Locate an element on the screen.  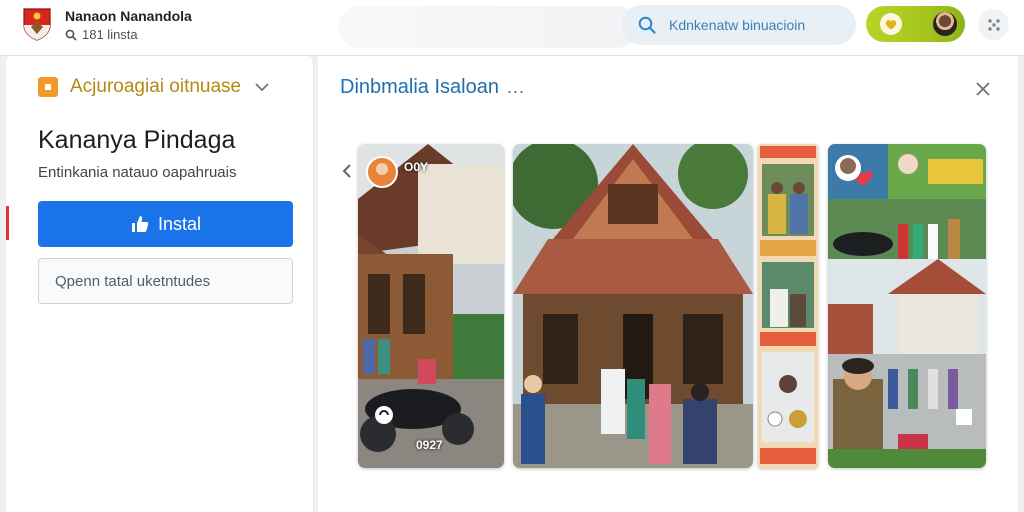
search-small-icon is located at coordinates (71, 35).